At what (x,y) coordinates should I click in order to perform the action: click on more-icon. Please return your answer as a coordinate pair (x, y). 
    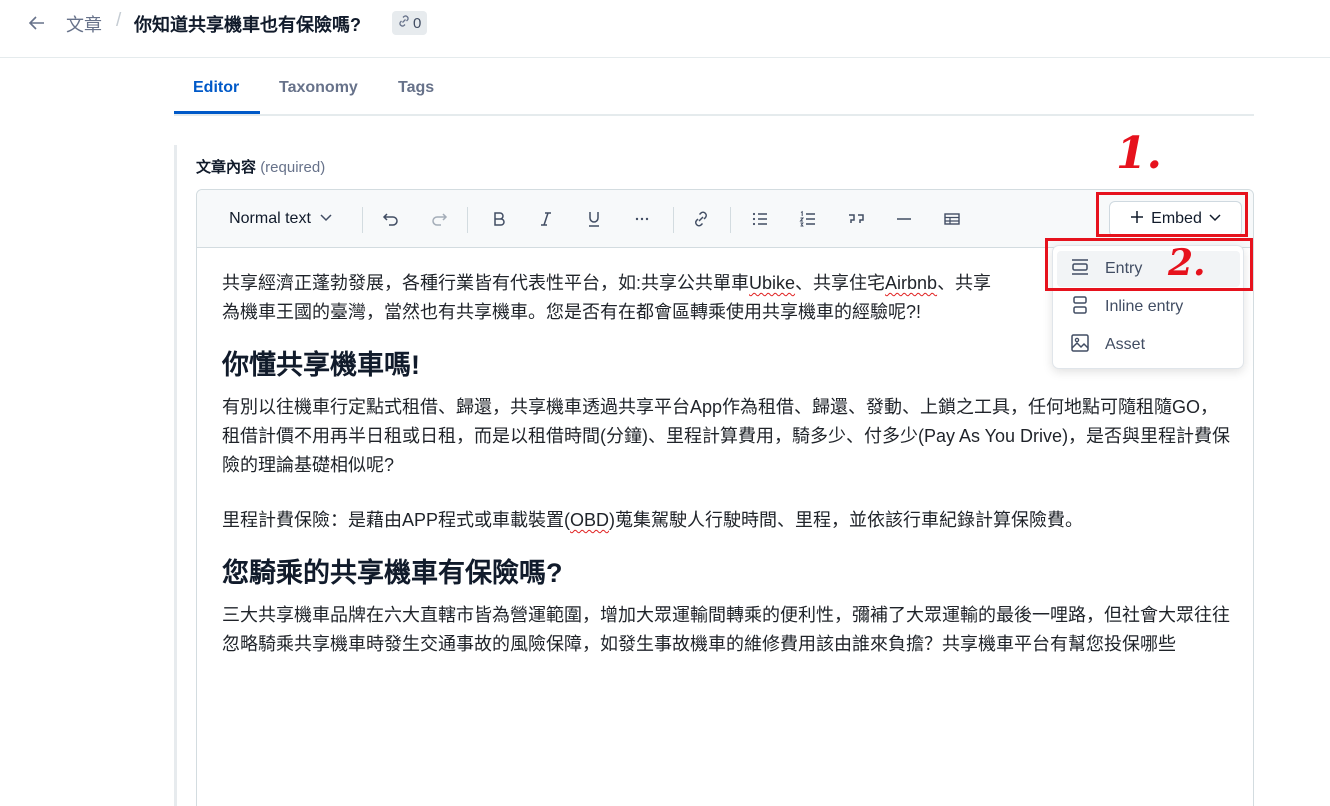
    Looking at the image, I should click on (642, 219).